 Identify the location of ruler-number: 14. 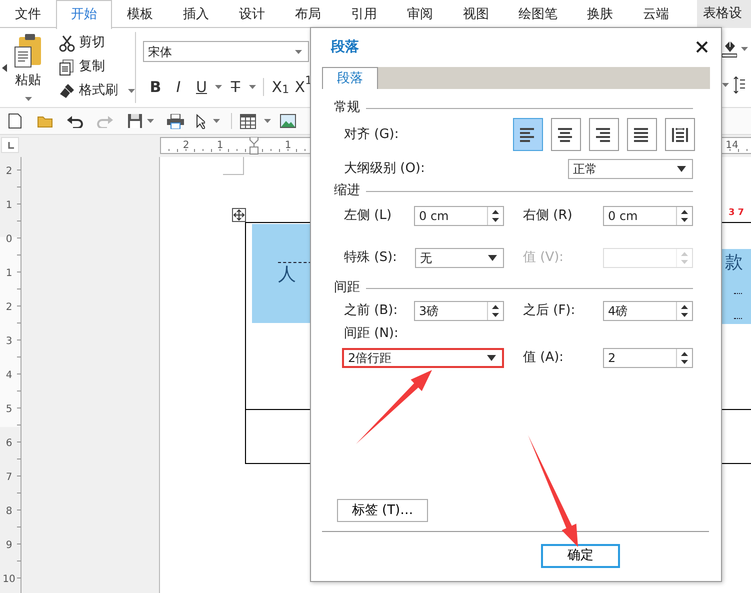
(732, 145).